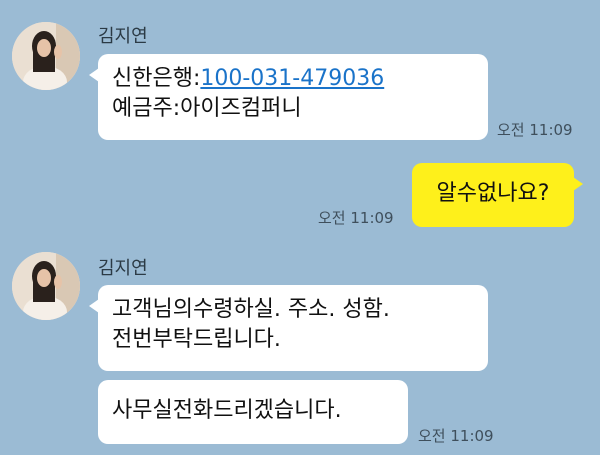 The image size is (600, 455). I want to click on message-line: 고객님의수령하실. 주소. 성함., so click(251, 309).